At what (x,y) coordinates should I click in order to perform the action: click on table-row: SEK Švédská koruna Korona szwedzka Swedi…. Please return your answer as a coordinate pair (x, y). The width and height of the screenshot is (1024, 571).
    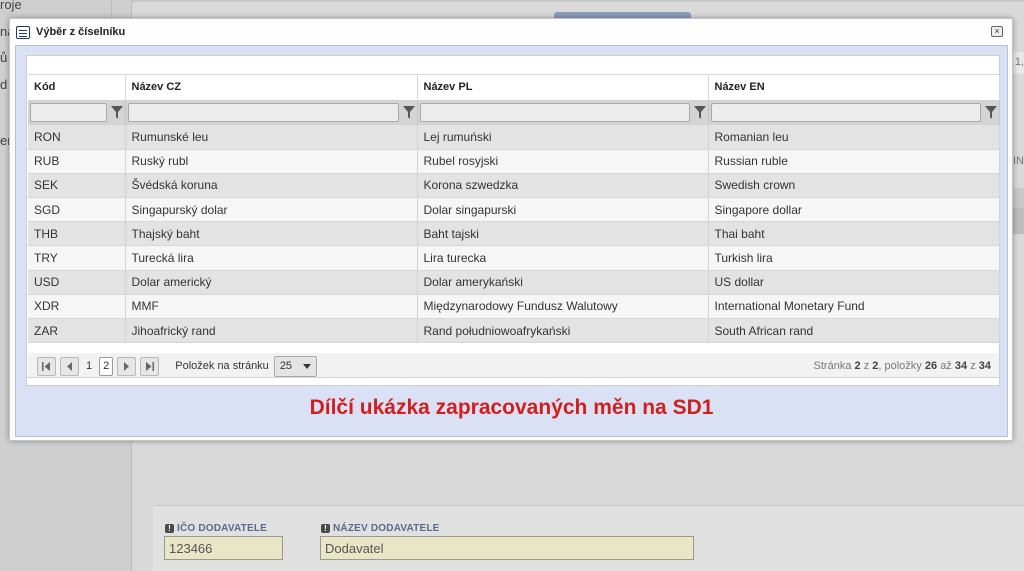
    Looking at the image, I should click on (514, 186).